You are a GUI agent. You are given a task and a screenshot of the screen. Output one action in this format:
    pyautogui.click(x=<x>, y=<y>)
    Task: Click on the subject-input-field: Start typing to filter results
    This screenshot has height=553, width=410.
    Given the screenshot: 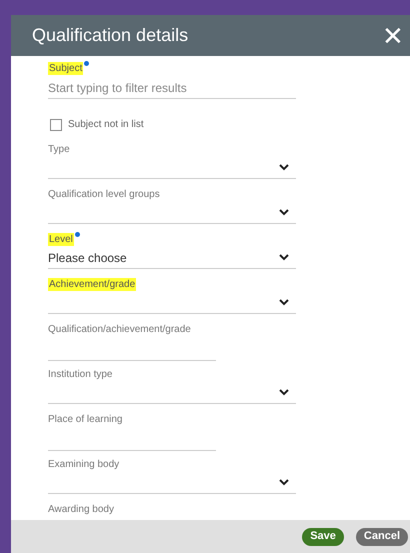 What is the action you would take?
    pyautogui.click(x=172, y=88)
    